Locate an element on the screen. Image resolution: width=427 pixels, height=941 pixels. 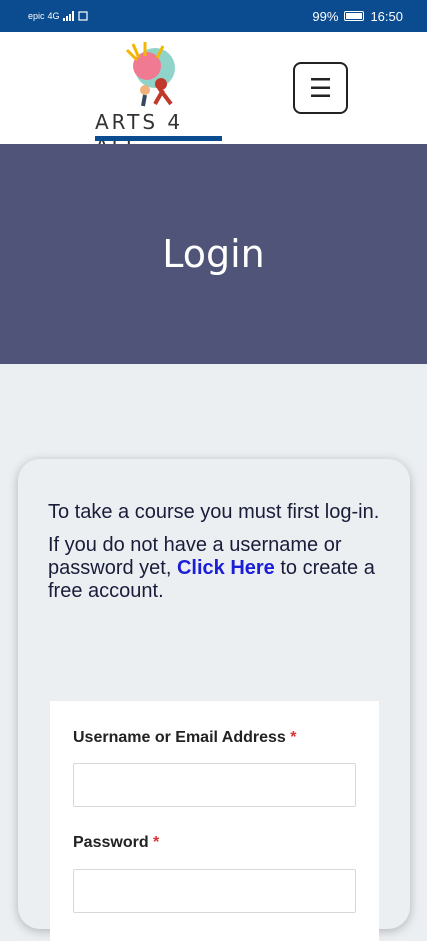
network-type: 4G is located at coordinates (53, 16).